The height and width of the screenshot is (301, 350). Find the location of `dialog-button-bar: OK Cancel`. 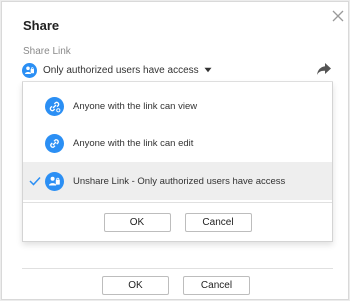

dialog-button-bar: OK Cancel is located at coordinates (176, 285).